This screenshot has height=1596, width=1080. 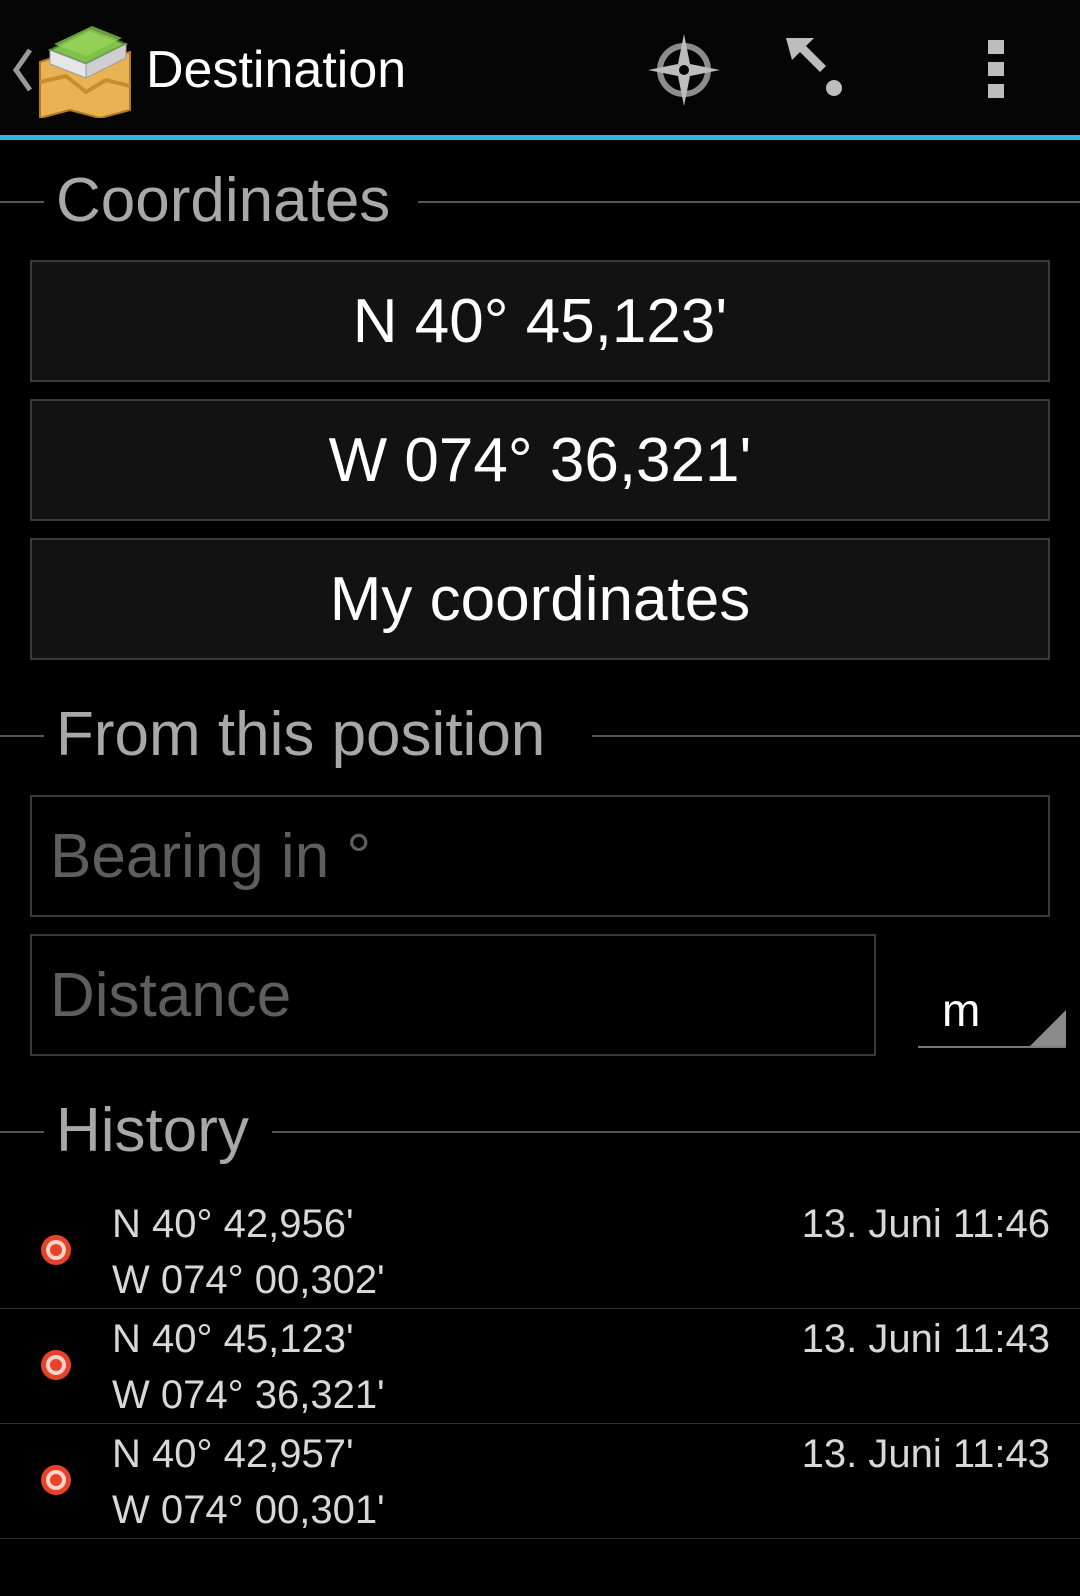 I want to click on coordinates-section-header: Coordinates, so click(x=540, y=201).